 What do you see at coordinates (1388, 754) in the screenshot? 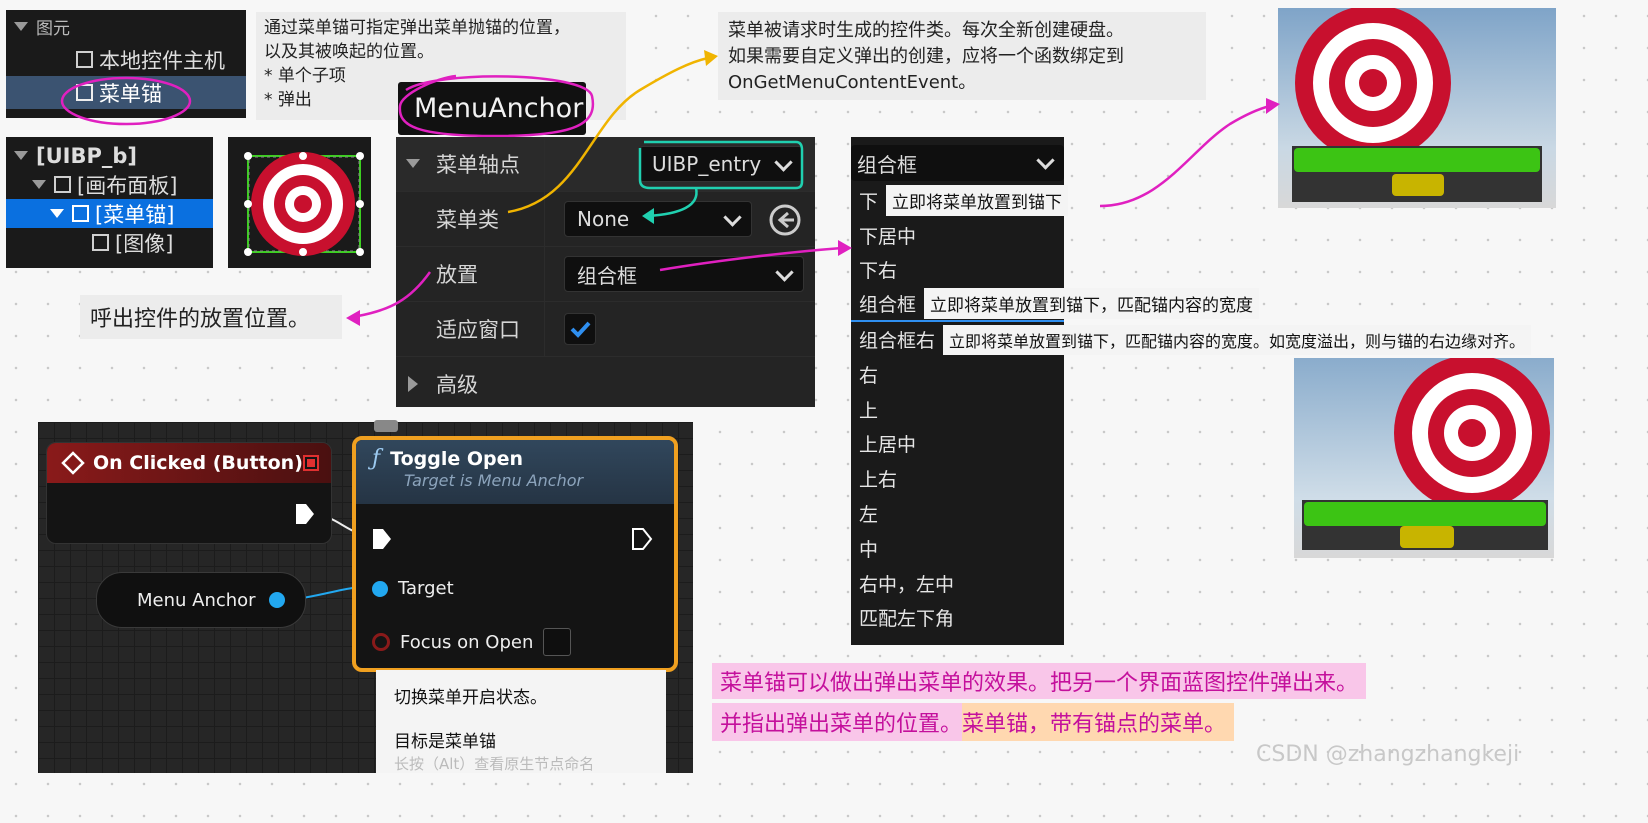
I see `watermark: CSDN @zhangzhangkeji` at bounding box center [1388, 754].